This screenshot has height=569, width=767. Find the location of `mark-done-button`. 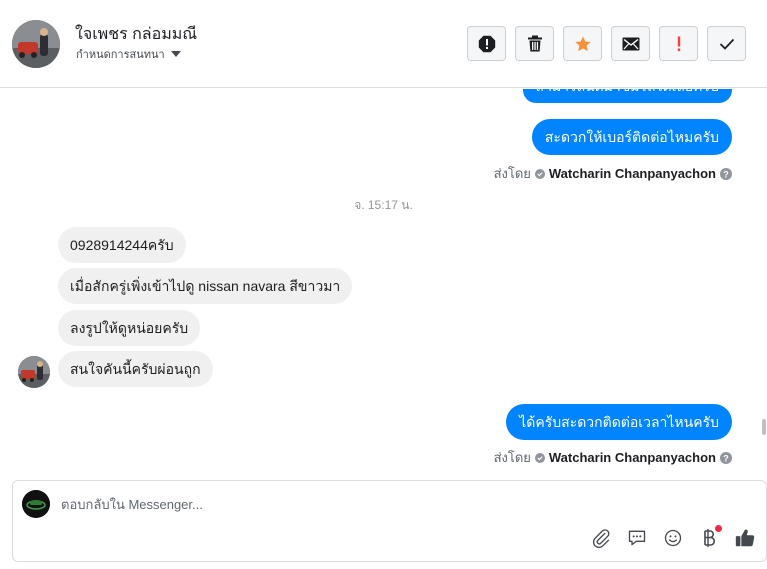

mark-done-button is located at coordinates (726, 43).